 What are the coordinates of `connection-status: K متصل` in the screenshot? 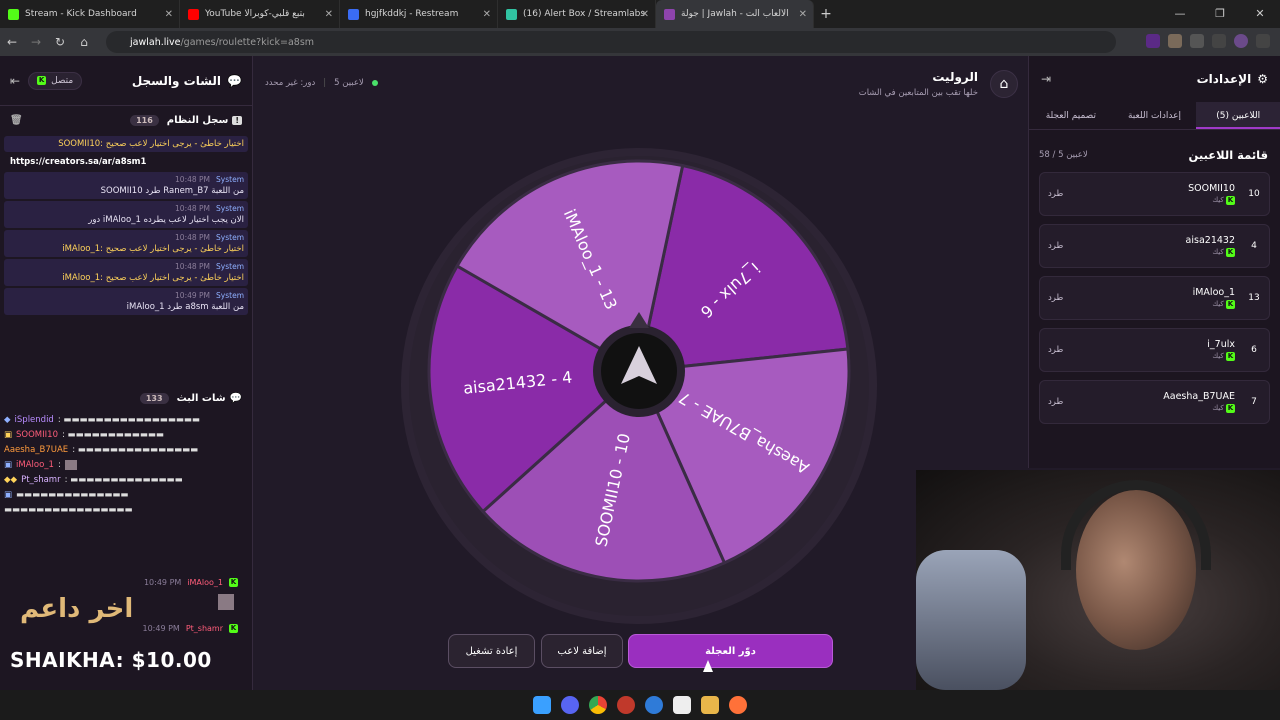 It's located at (55, 80).